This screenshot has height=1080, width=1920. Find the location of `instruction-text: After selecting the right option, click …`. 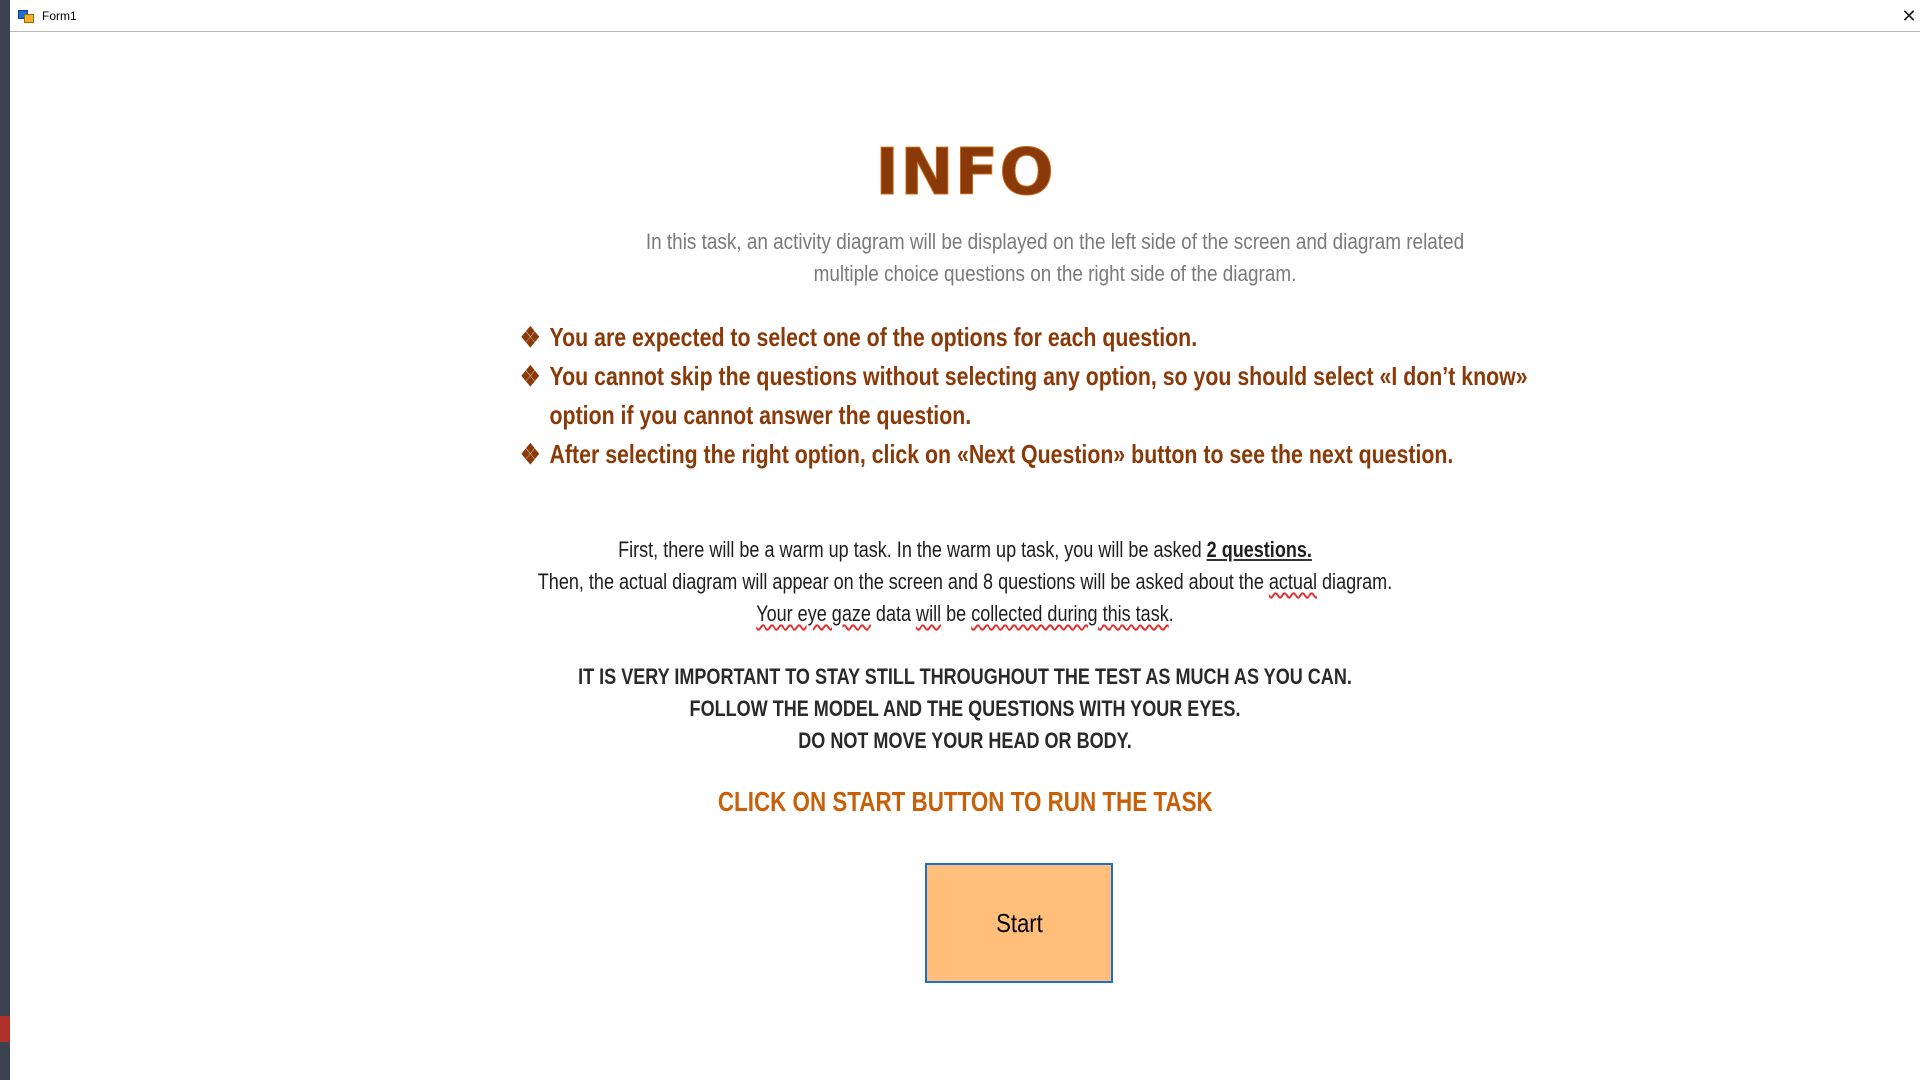

instruction-text: After selecting the right option, click … is located at coordinates (1001, 454).